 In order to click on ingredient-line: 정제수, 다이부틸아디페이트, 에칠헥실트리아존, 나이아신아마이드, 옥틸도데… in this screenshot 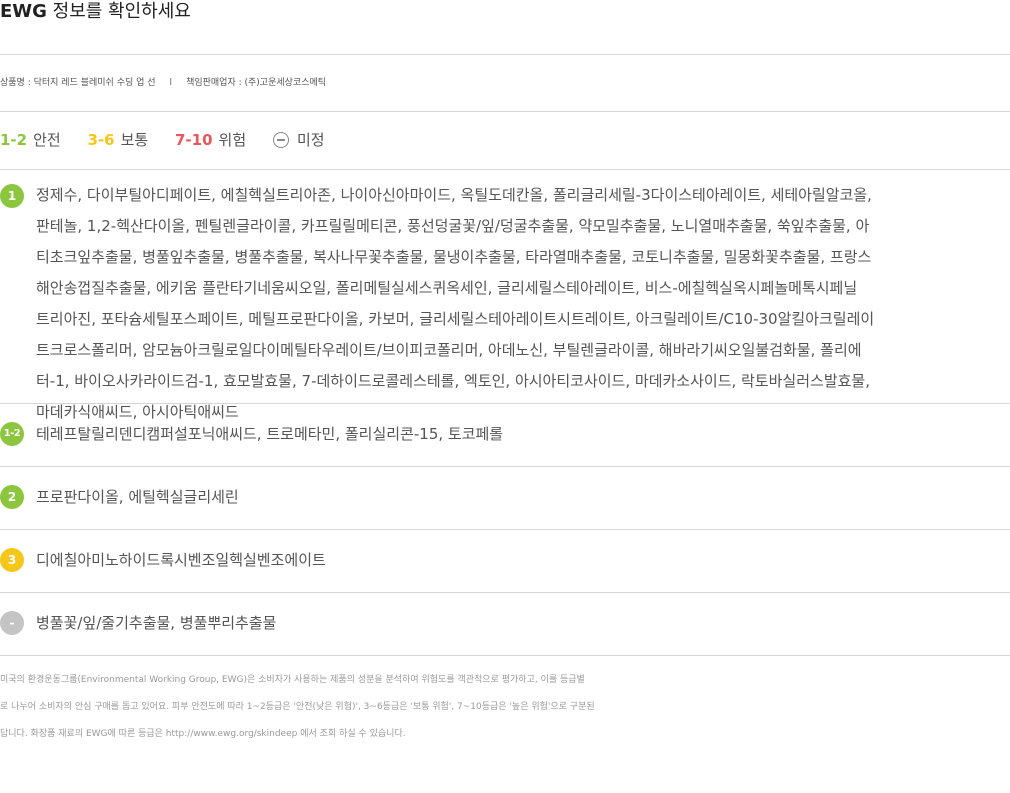, I will do `click(454, 195)`.